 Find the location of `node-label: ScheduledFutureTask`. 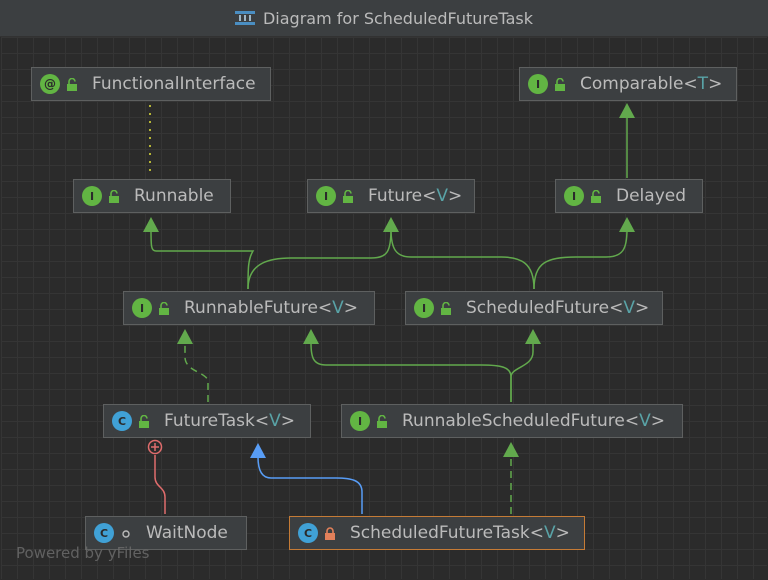

node-label: ScheduledFutureTask is located at coordinates (440, 533).